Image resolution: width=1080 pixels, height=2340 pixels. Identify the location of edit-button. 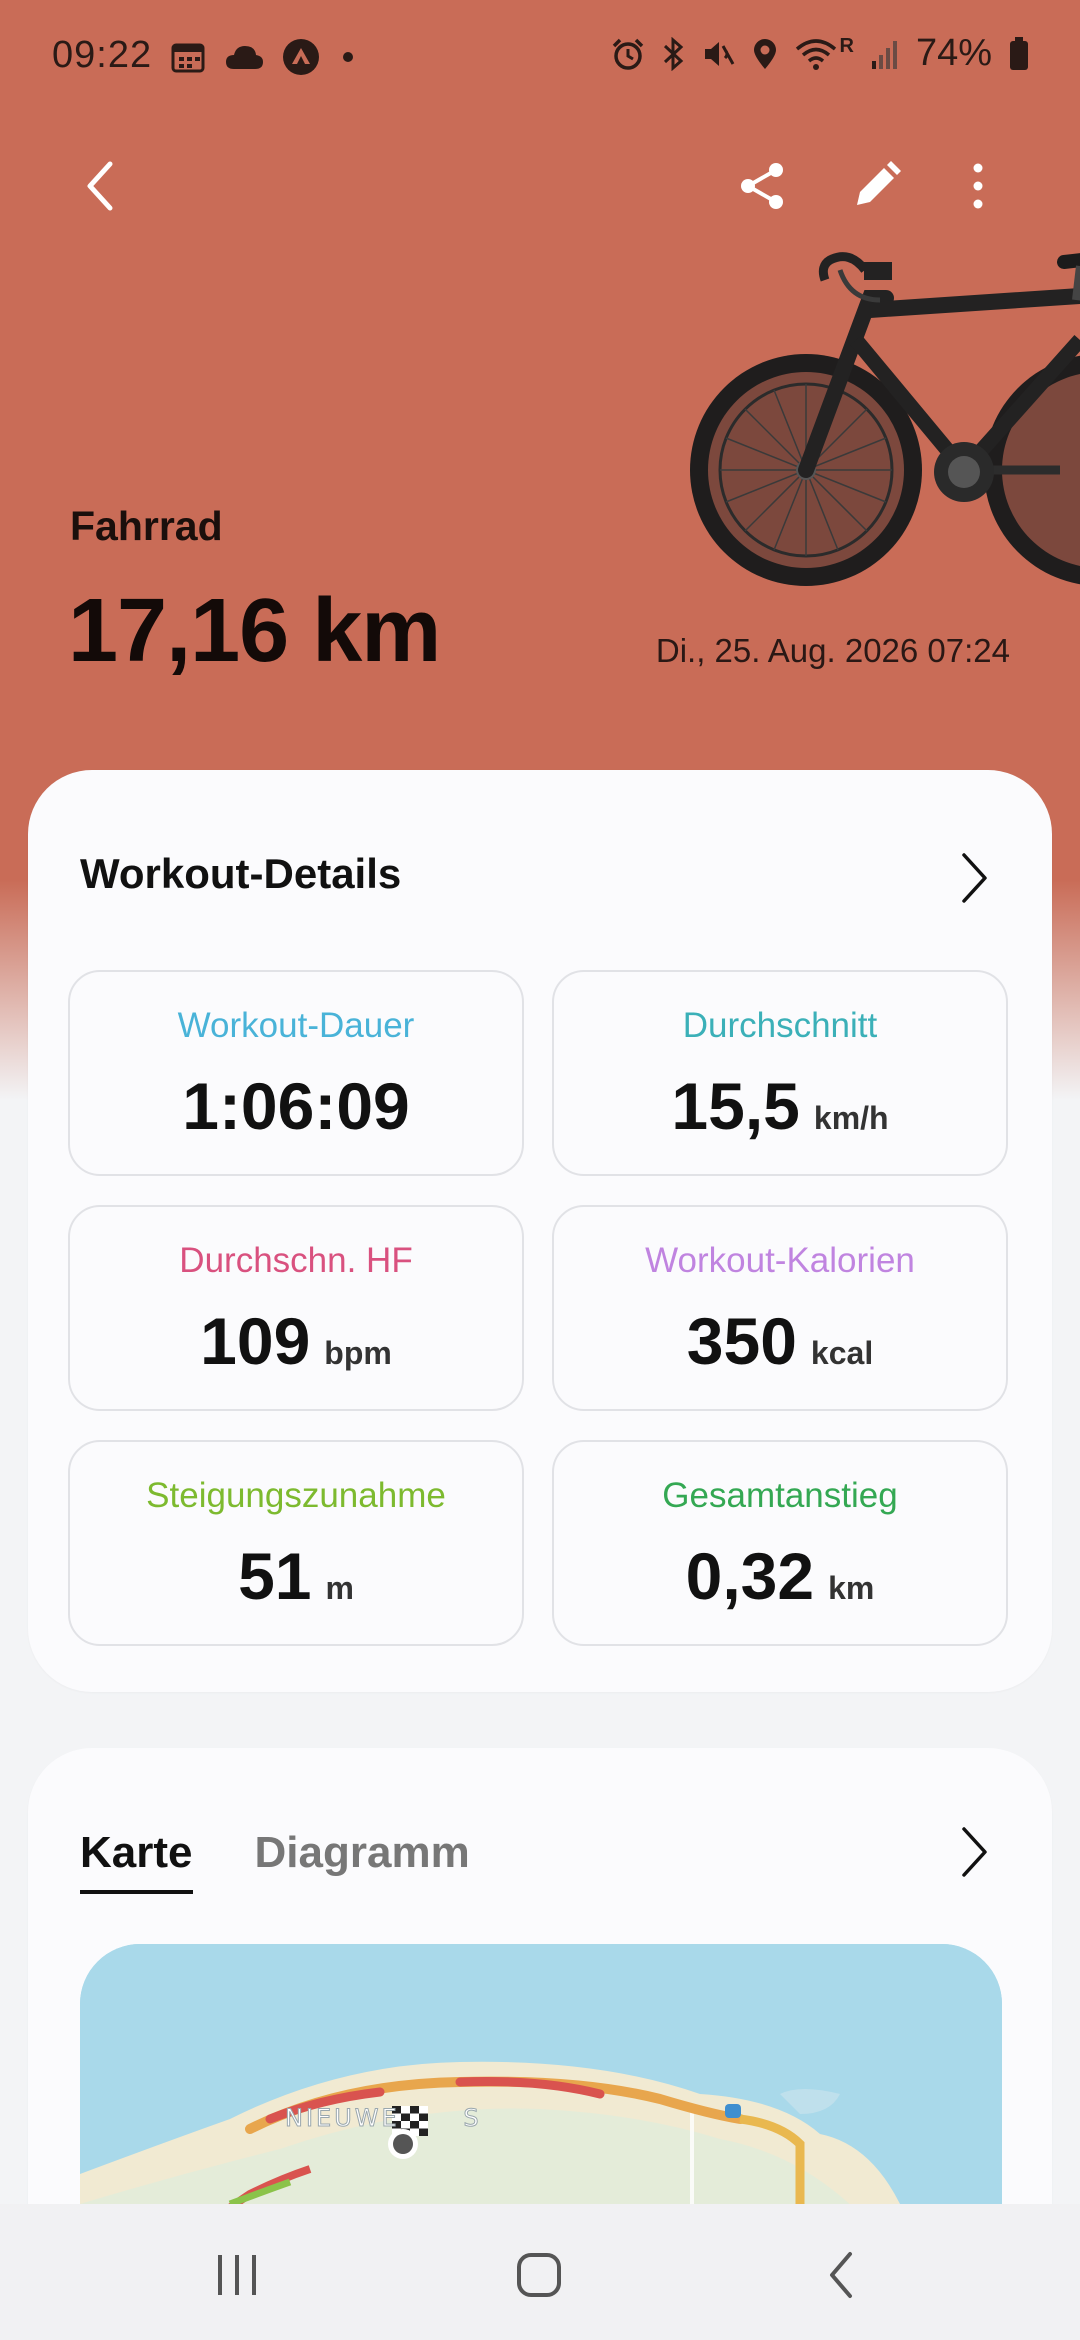
(876, 186).